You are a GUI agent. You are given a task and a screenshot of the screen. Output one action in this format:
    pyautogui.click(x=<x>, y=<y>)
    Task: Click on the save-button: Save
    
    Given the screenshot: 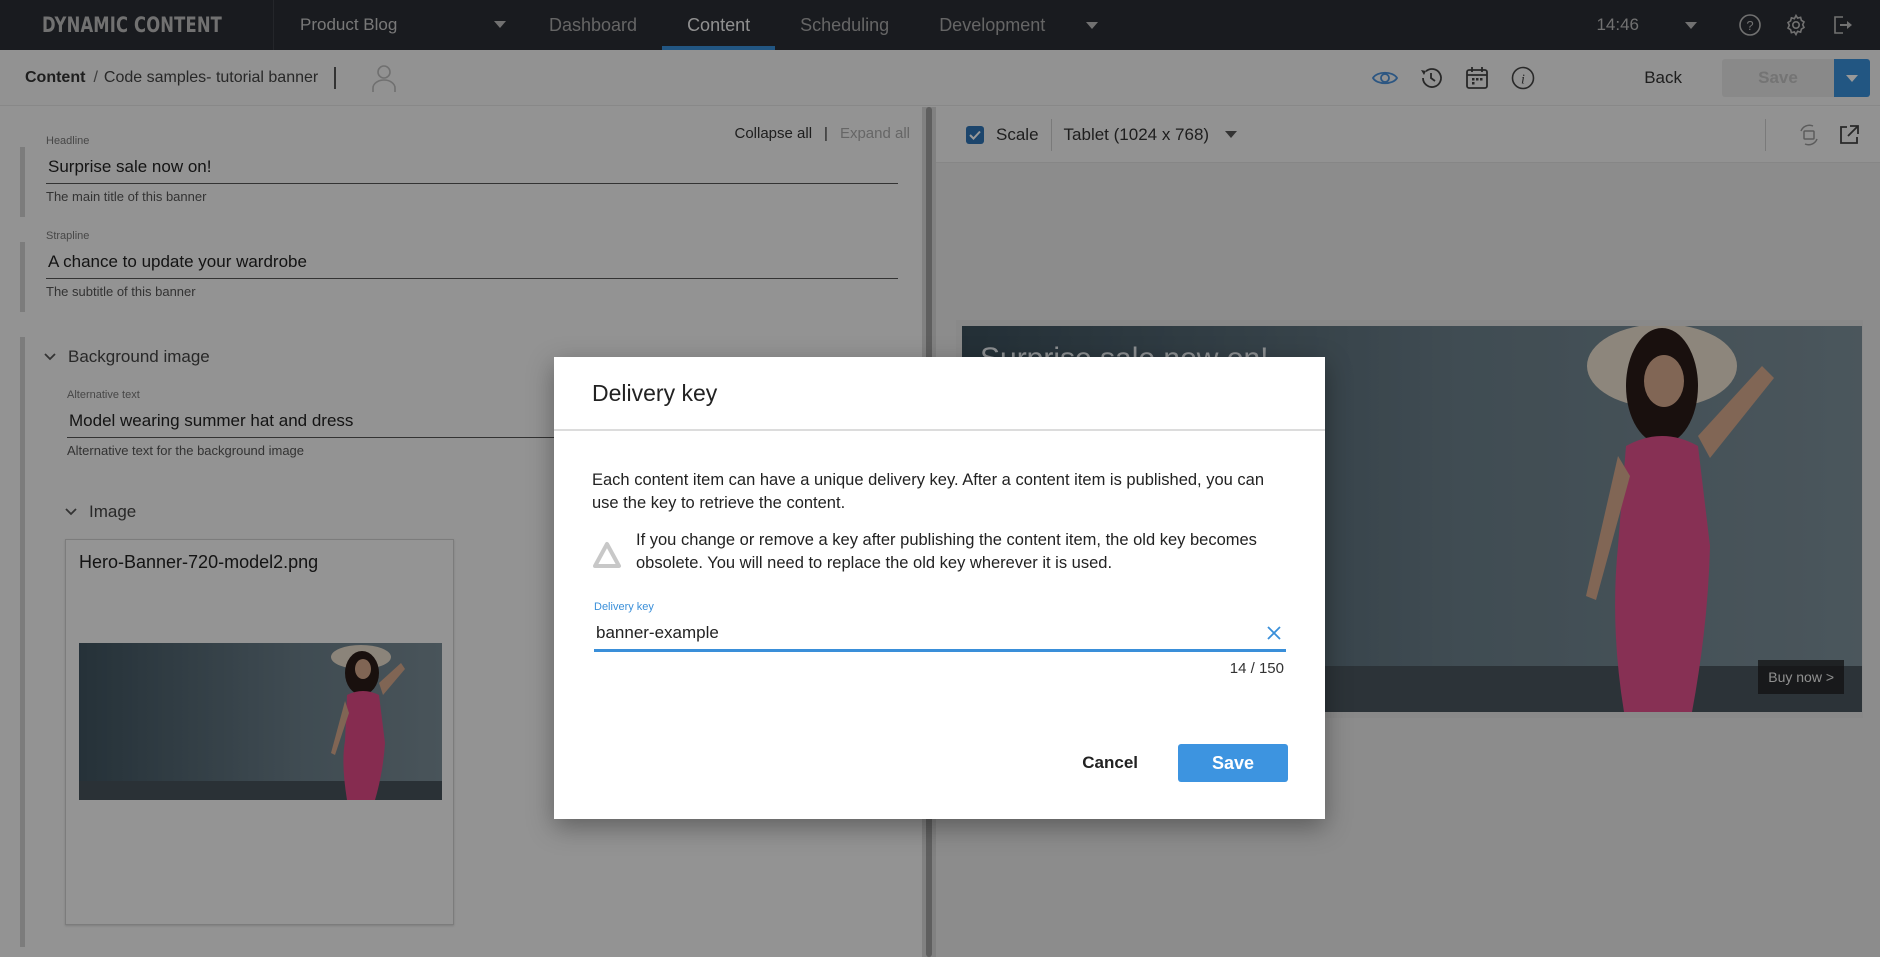 What is the action you would take?
    pyautogui.click(x=1233, y=763)
    